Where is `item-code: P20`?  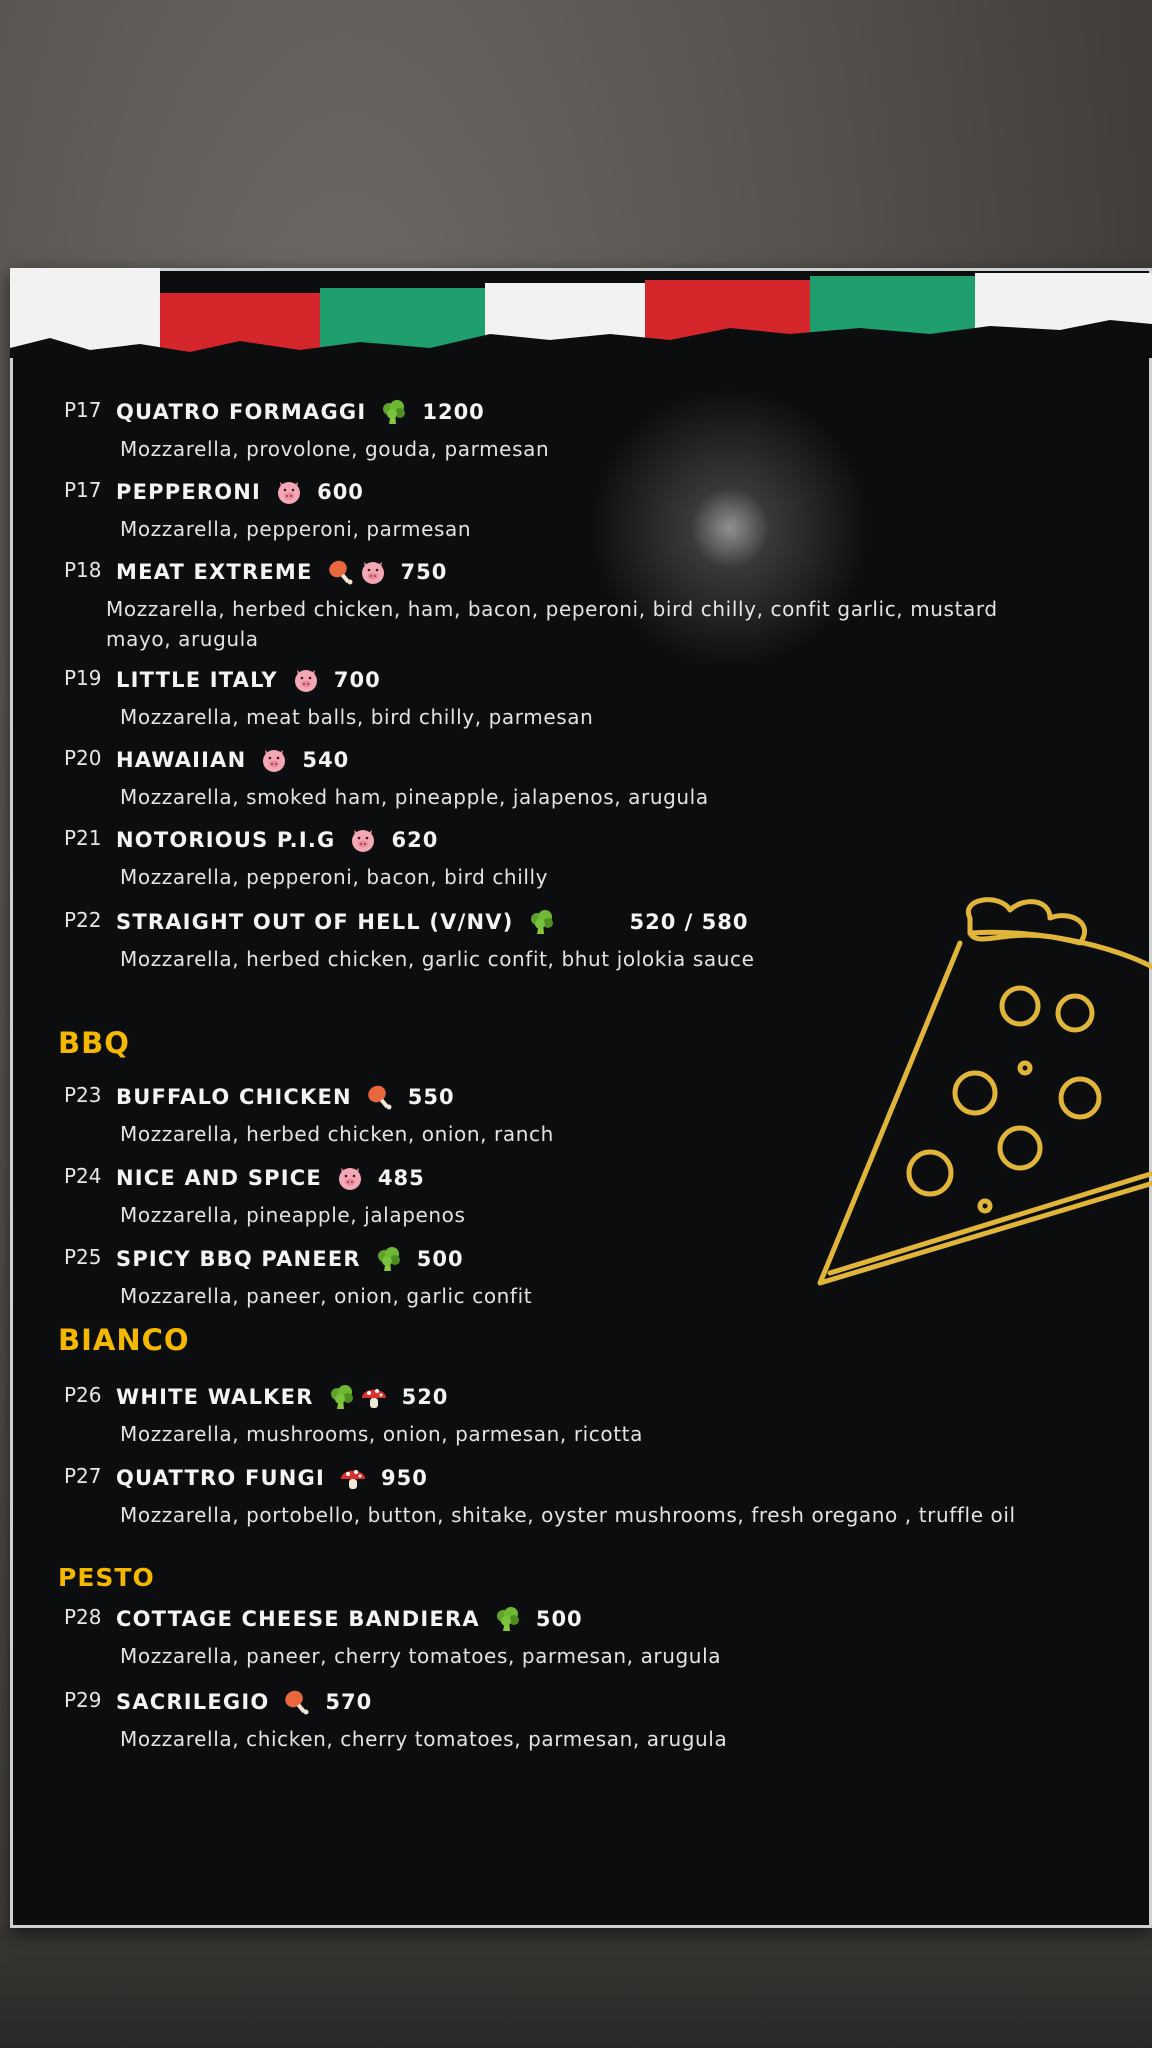 item-code: P20 is located at coordinates (83, 758).